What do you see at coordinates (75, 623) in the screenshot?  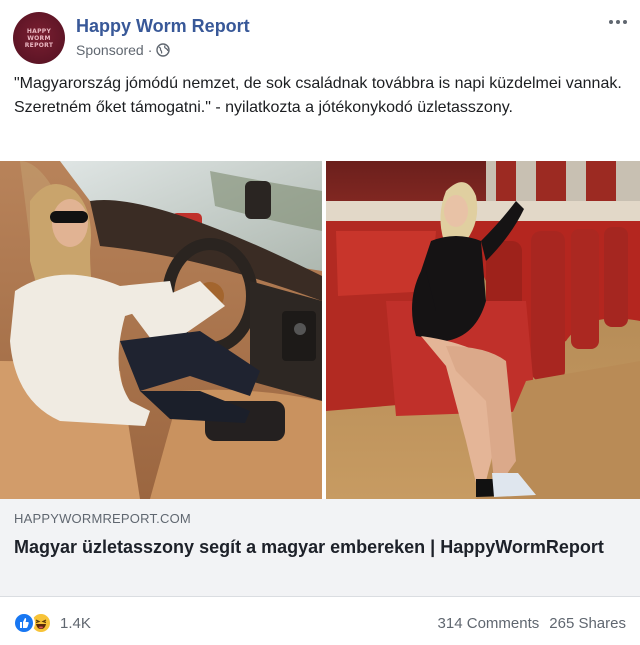 I see `reaction-count: 1.4K` at bounding box center [75, 623].